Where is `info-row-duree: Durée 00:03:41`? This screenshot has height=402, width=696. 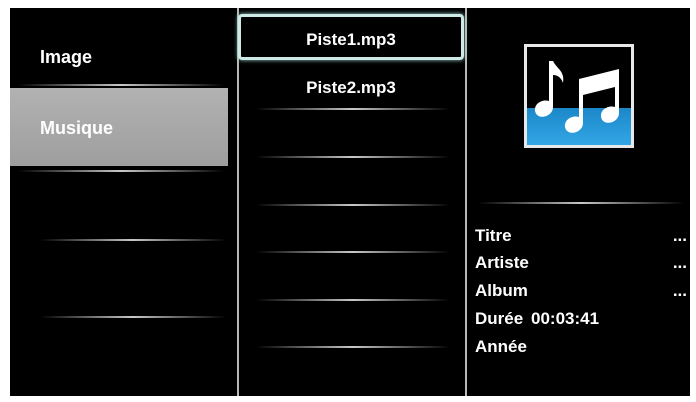
info-row-duree: Durée 00:03:41 is located at coordinates (581, 321).